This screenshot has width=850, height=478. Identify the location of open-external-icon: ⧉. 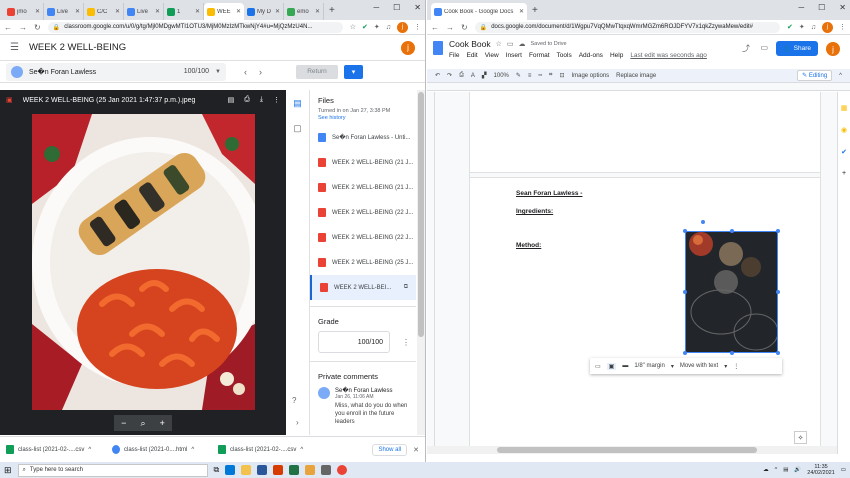
(406, 287).